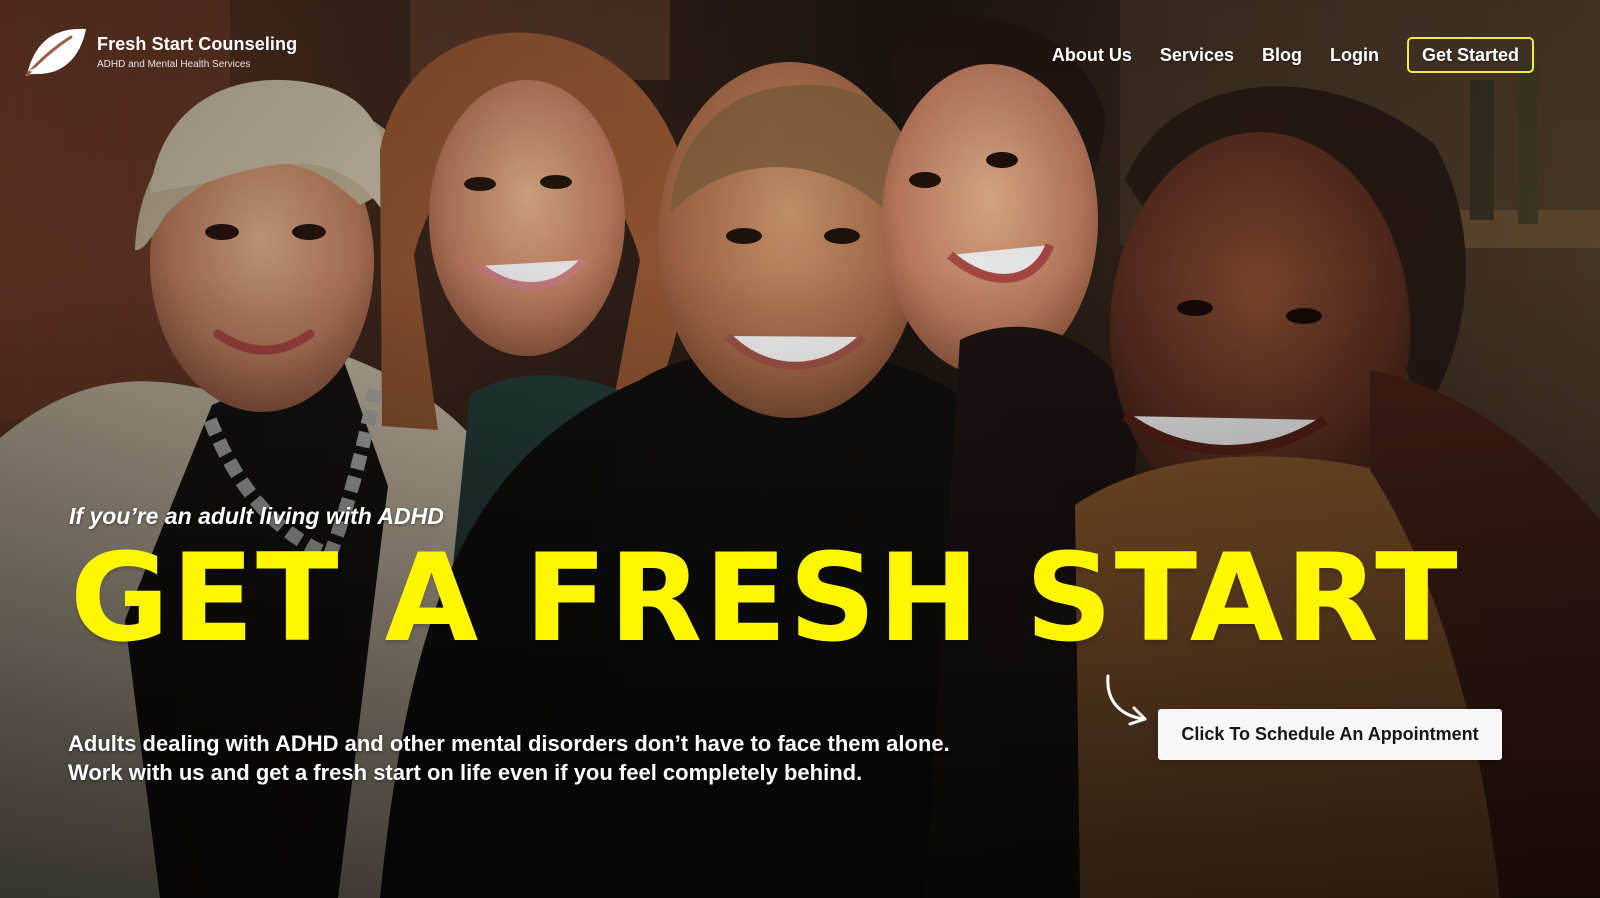 The image size is (1600, 898). What do you see at coordinates (1126, 700) in the screenshot?
I see `curved-arrow-icon` at bounding box center [1126, 700].